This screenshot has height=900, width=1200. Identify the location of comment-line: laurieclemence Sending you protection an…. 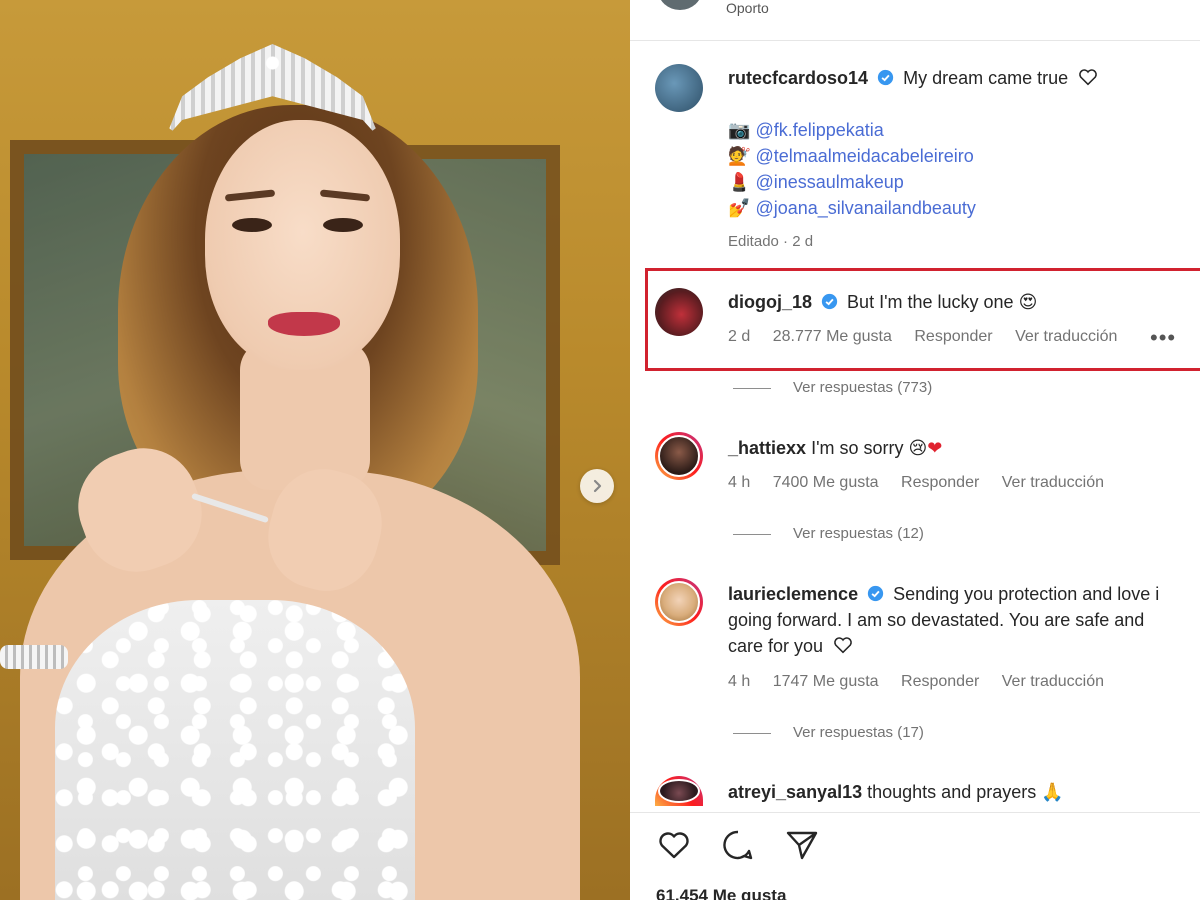
(964, 594).